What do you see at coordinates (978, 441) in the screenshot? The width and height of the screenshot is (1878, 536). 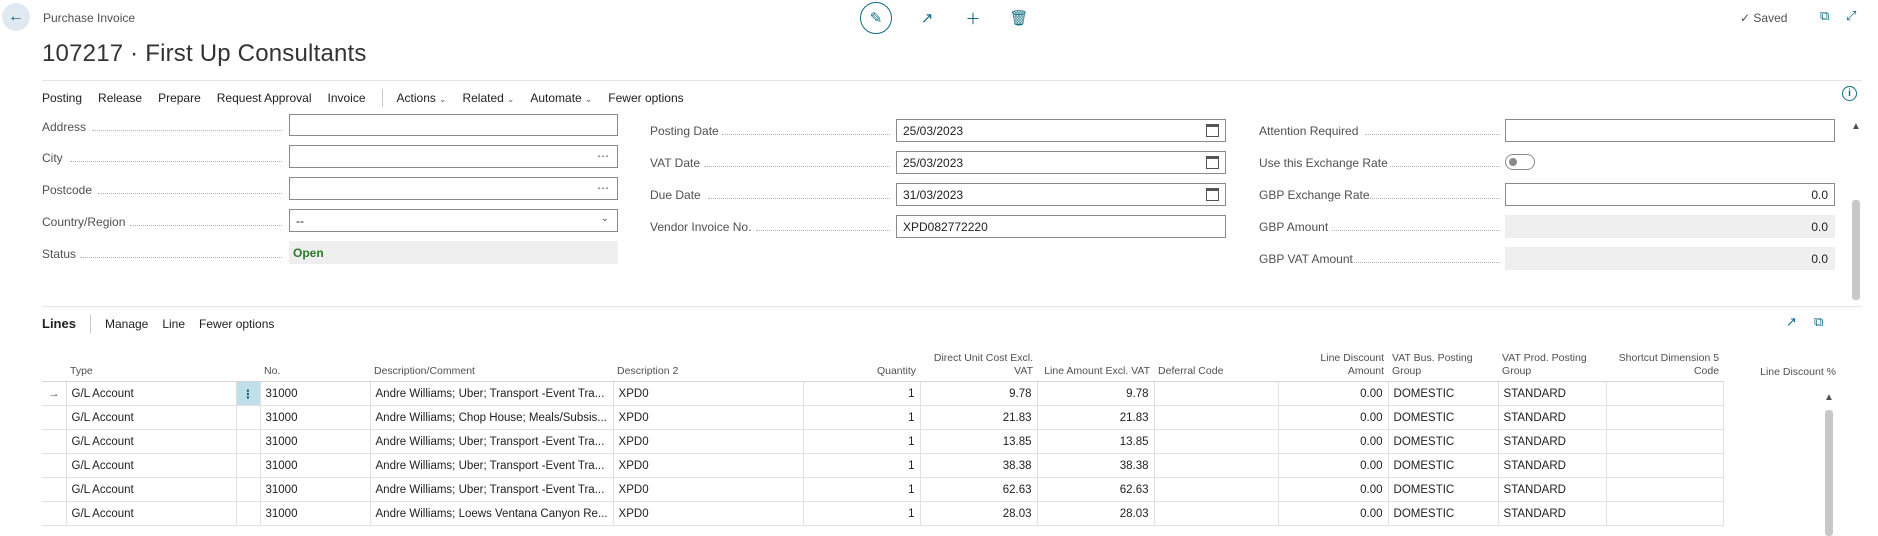 I see `cell-unit-cost: 13.85` at bounding box center [978, 441].